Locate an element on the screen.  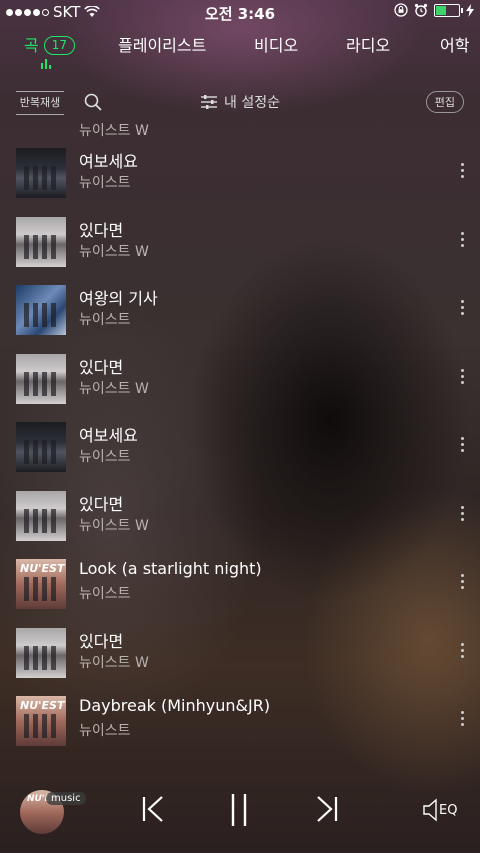
speaker-icon is located at coordinates (430, 810).